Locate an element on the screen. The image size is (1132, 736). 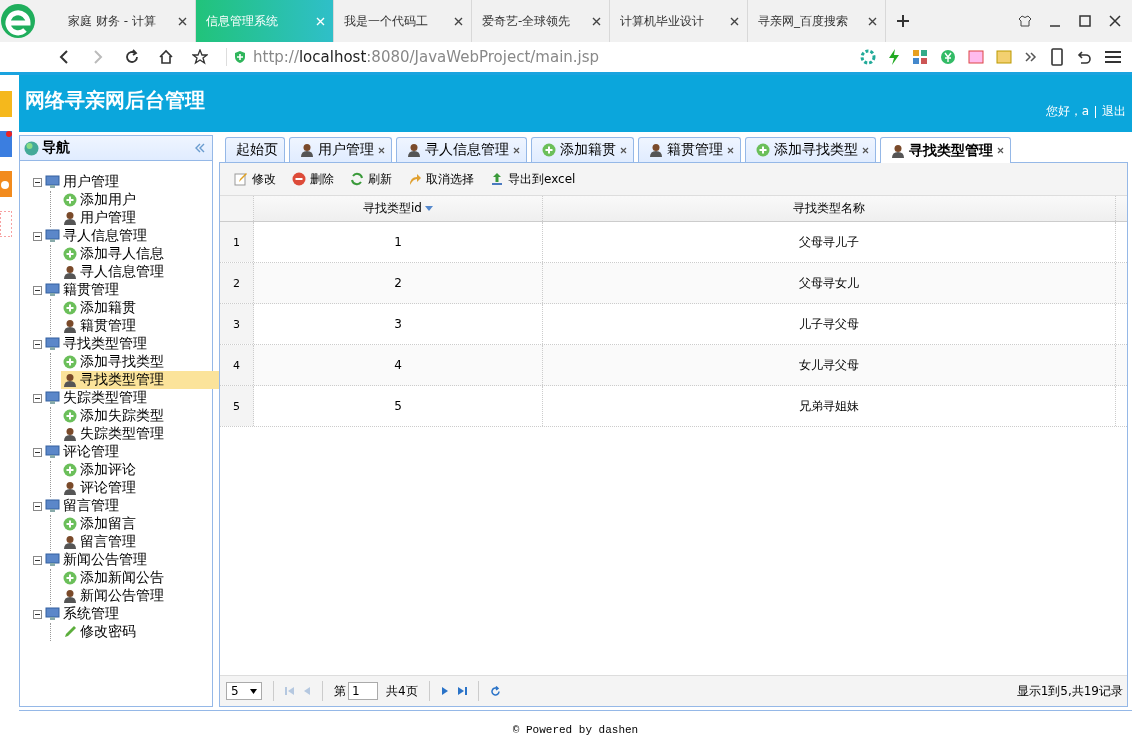
column-header: 寻找类型id is located at coordinates (398, 208).